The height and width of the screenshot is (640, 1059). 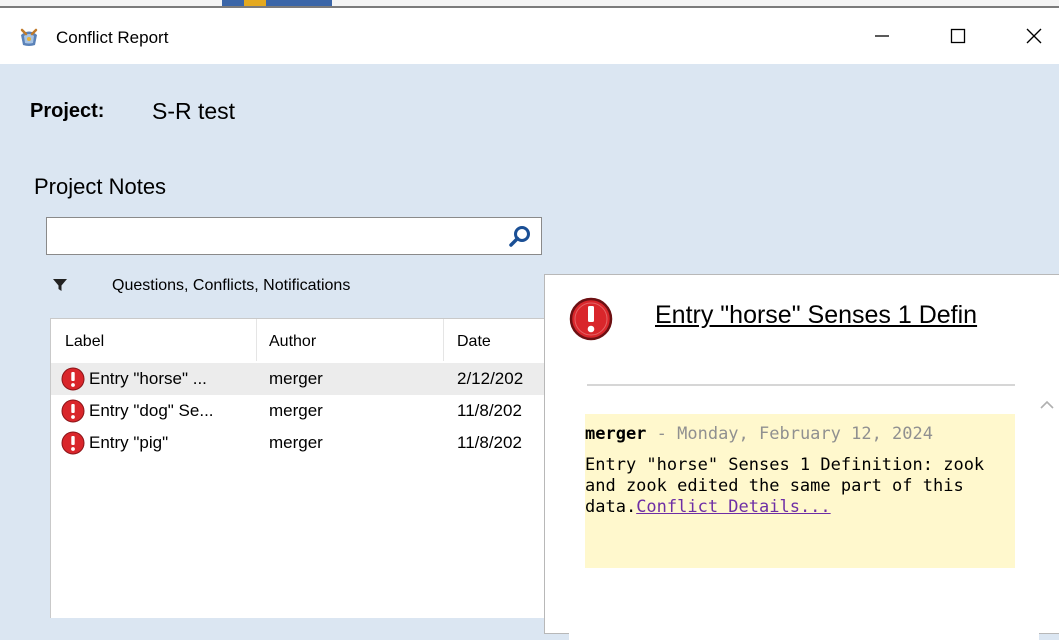 I want to click on project-notes-heading: Project Notes, so click(x=100, y=186).